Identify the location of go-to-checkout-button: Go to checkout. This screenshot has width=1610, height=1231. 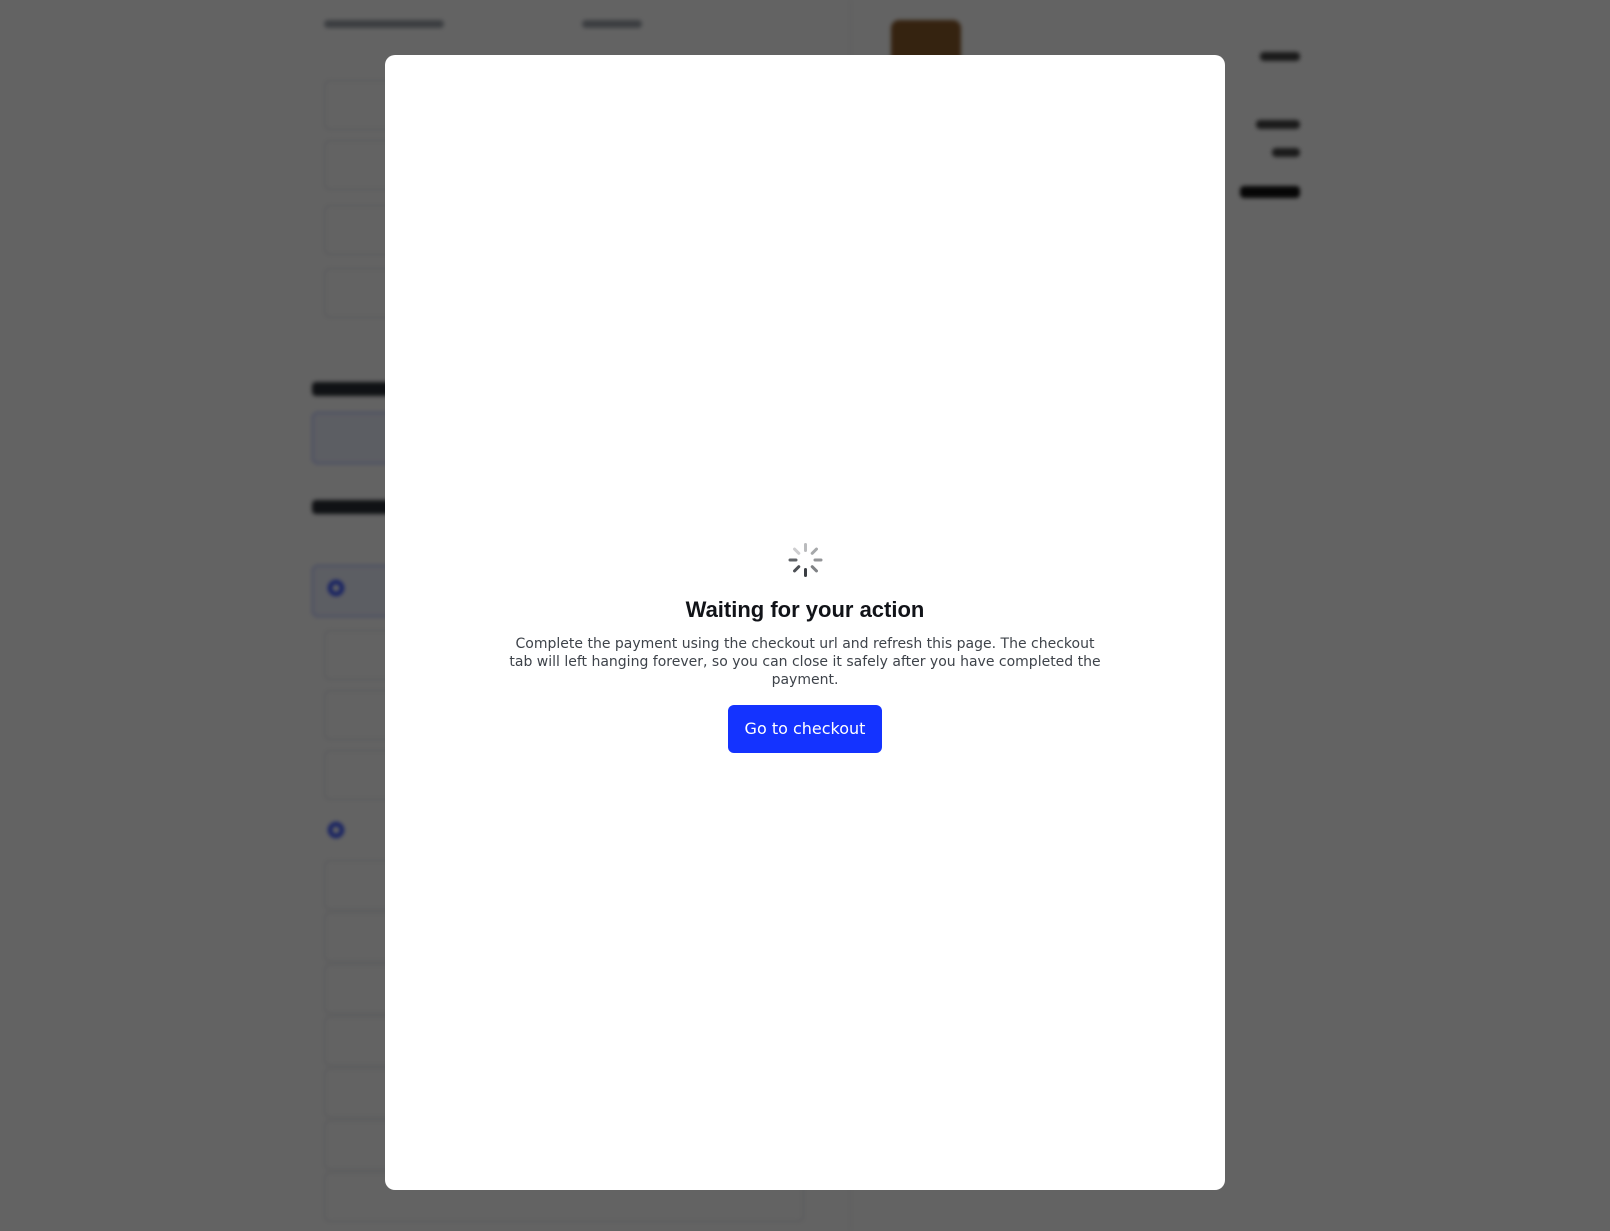
(805, 728).